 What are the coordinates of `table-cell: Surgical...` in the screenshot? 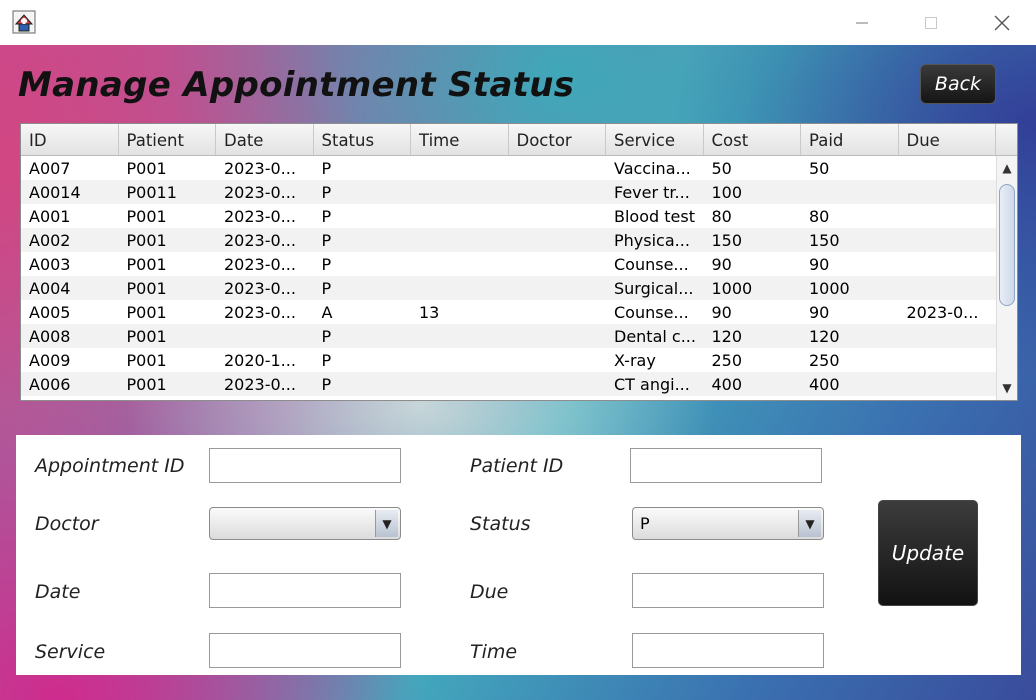 It's located at (654, 288).